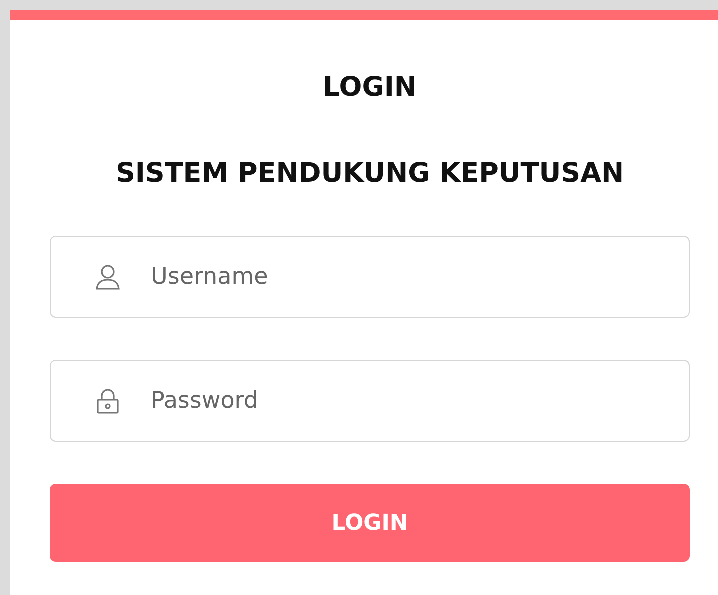  I want to click on username-field: Username, so click(370, 277).